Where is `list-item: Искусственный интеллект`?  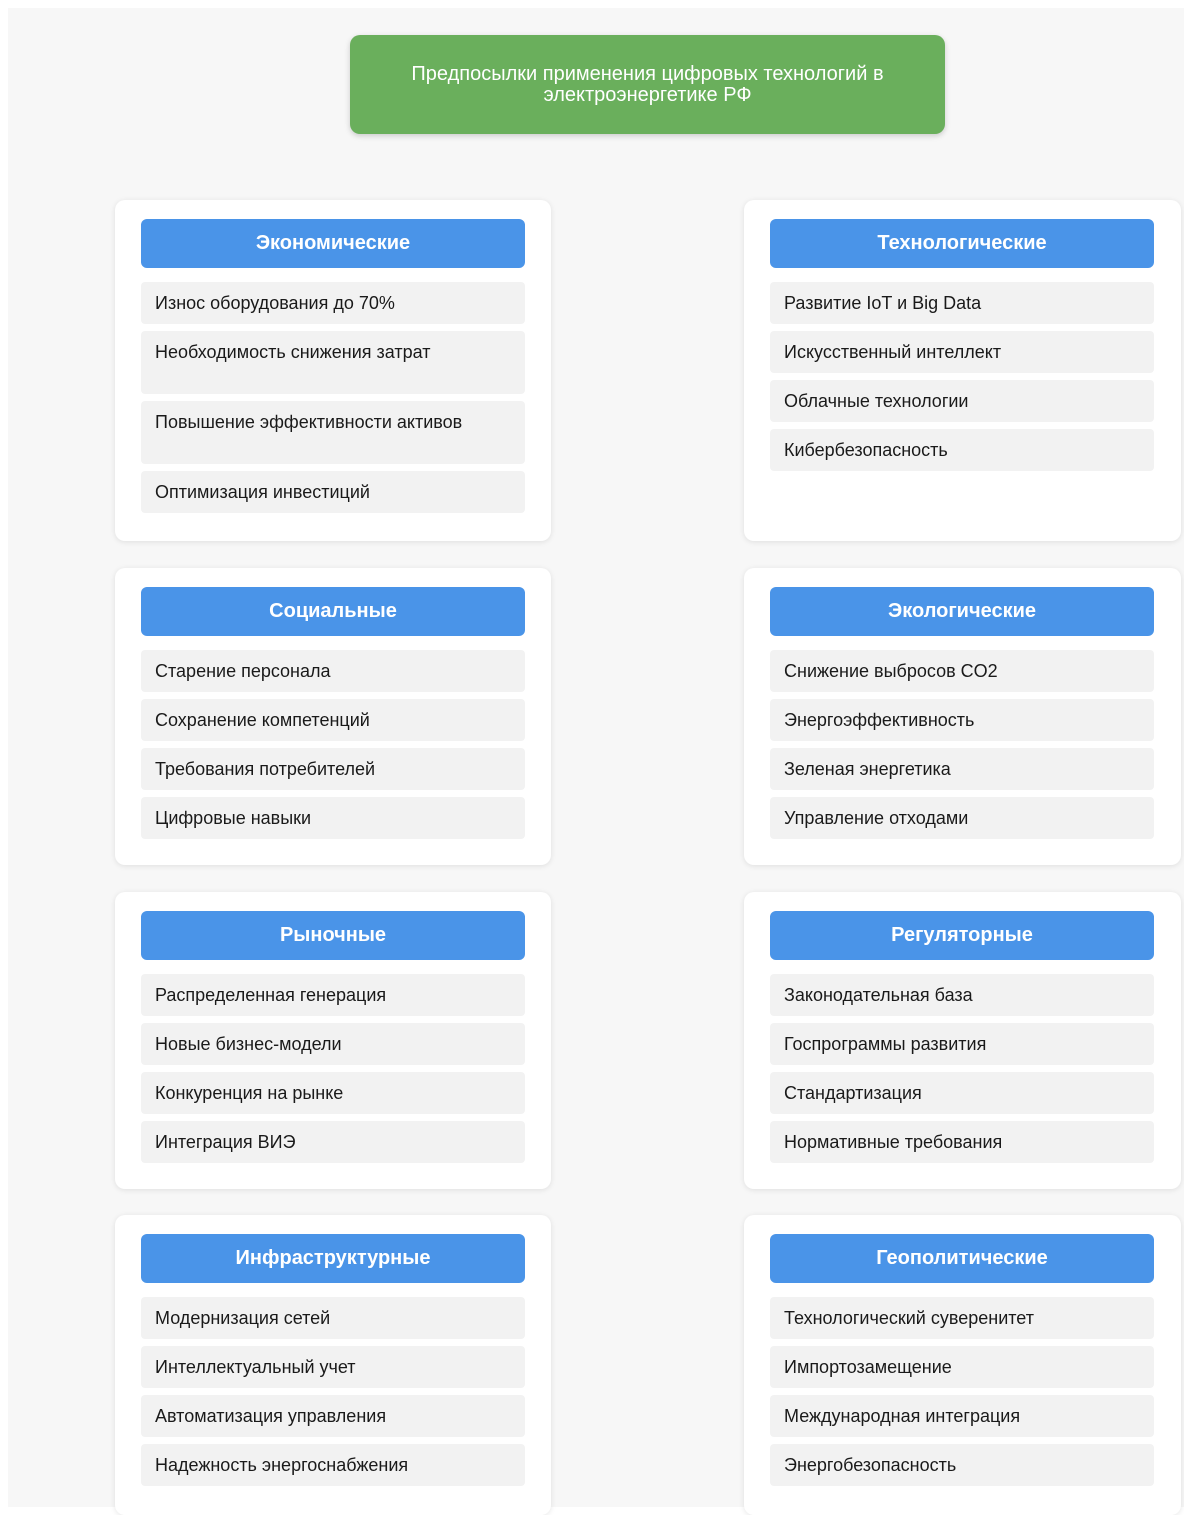 list-item: Искусственный интеллект is located at coordinates (962, 352).